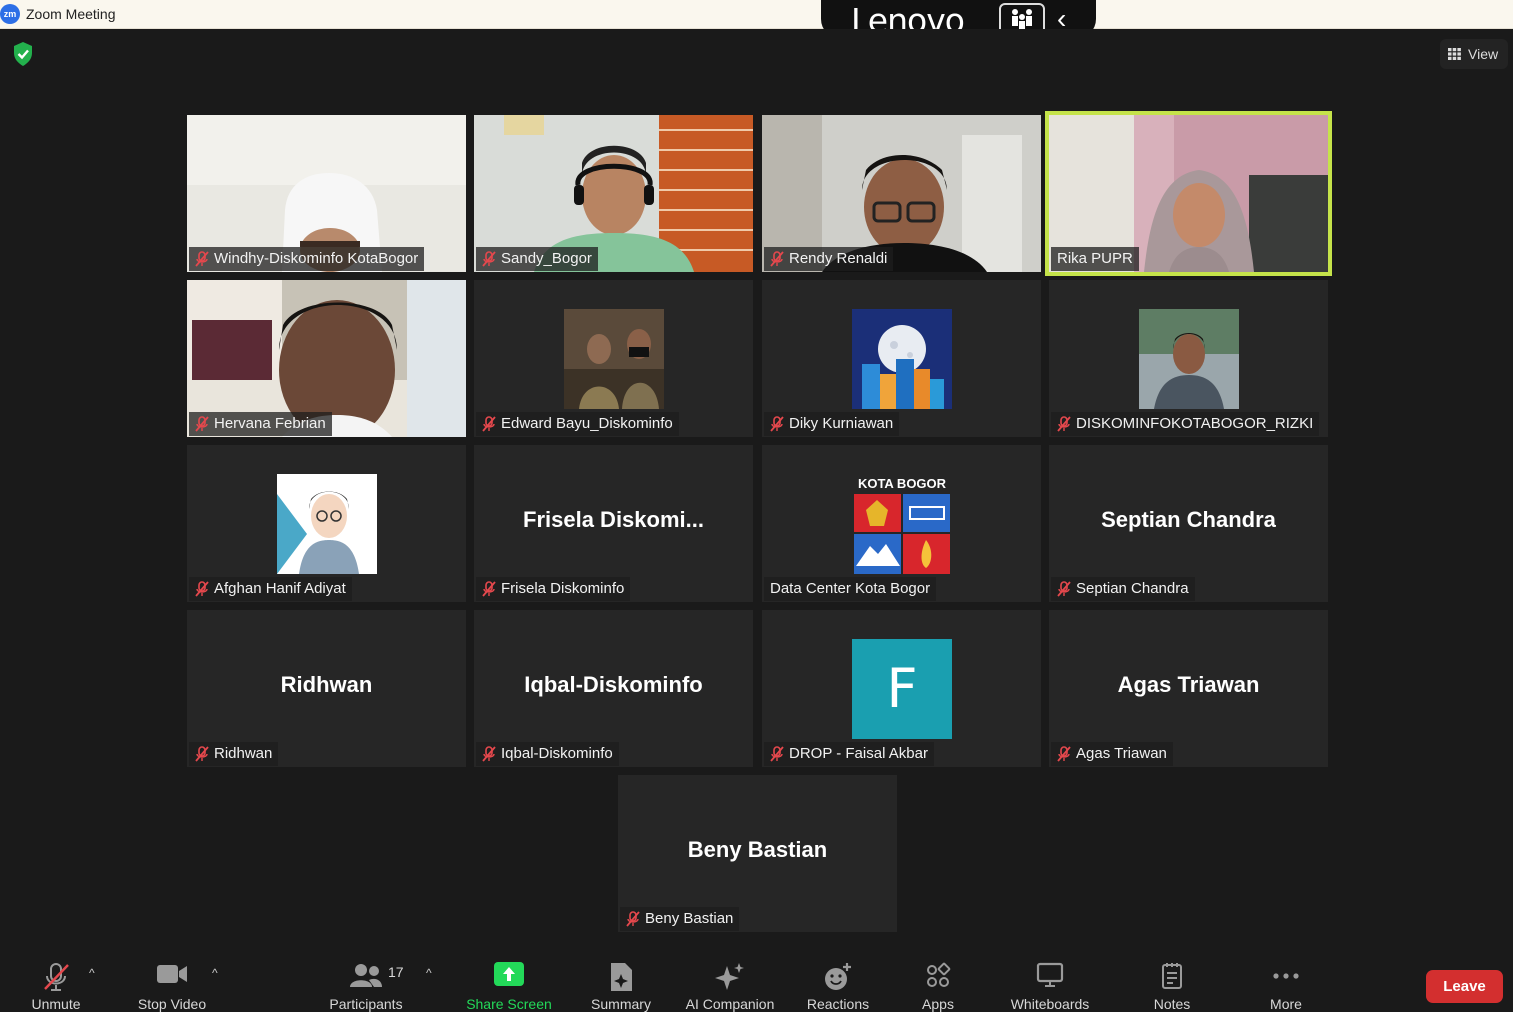  I want to click on video-tile-active-speaker: Rika PUPR, so click(1188, 193).